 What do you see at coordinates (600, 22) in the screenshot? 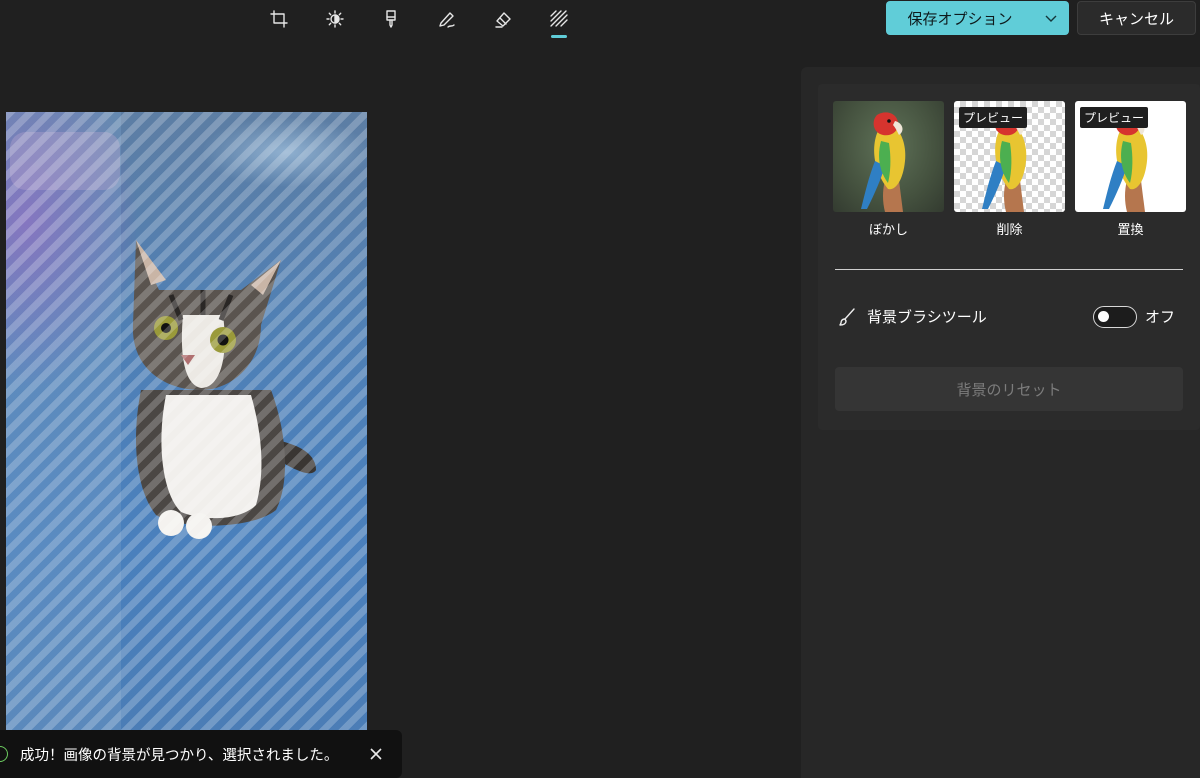
I see `editor-toolbar: 保存オプション キャンセル` at bounding box center [600, 22].